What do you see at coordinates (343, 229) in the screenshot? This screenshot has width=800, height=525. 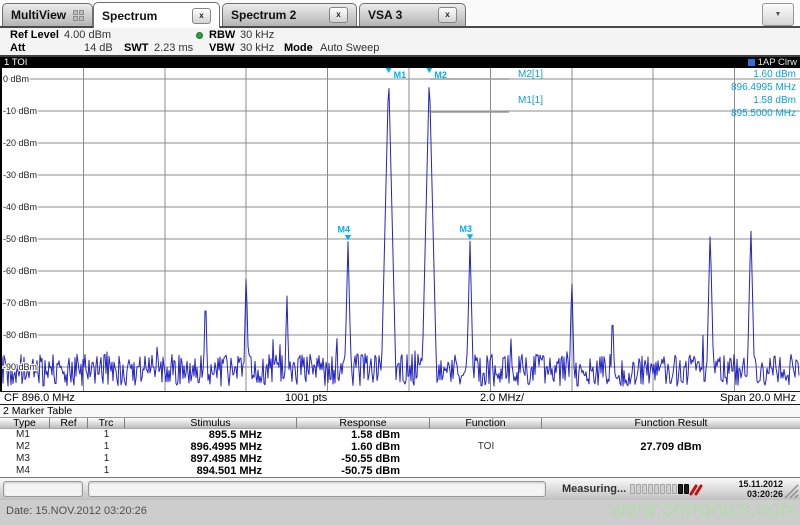 I see `svg-text: M4` at bounding box center [343, 229].